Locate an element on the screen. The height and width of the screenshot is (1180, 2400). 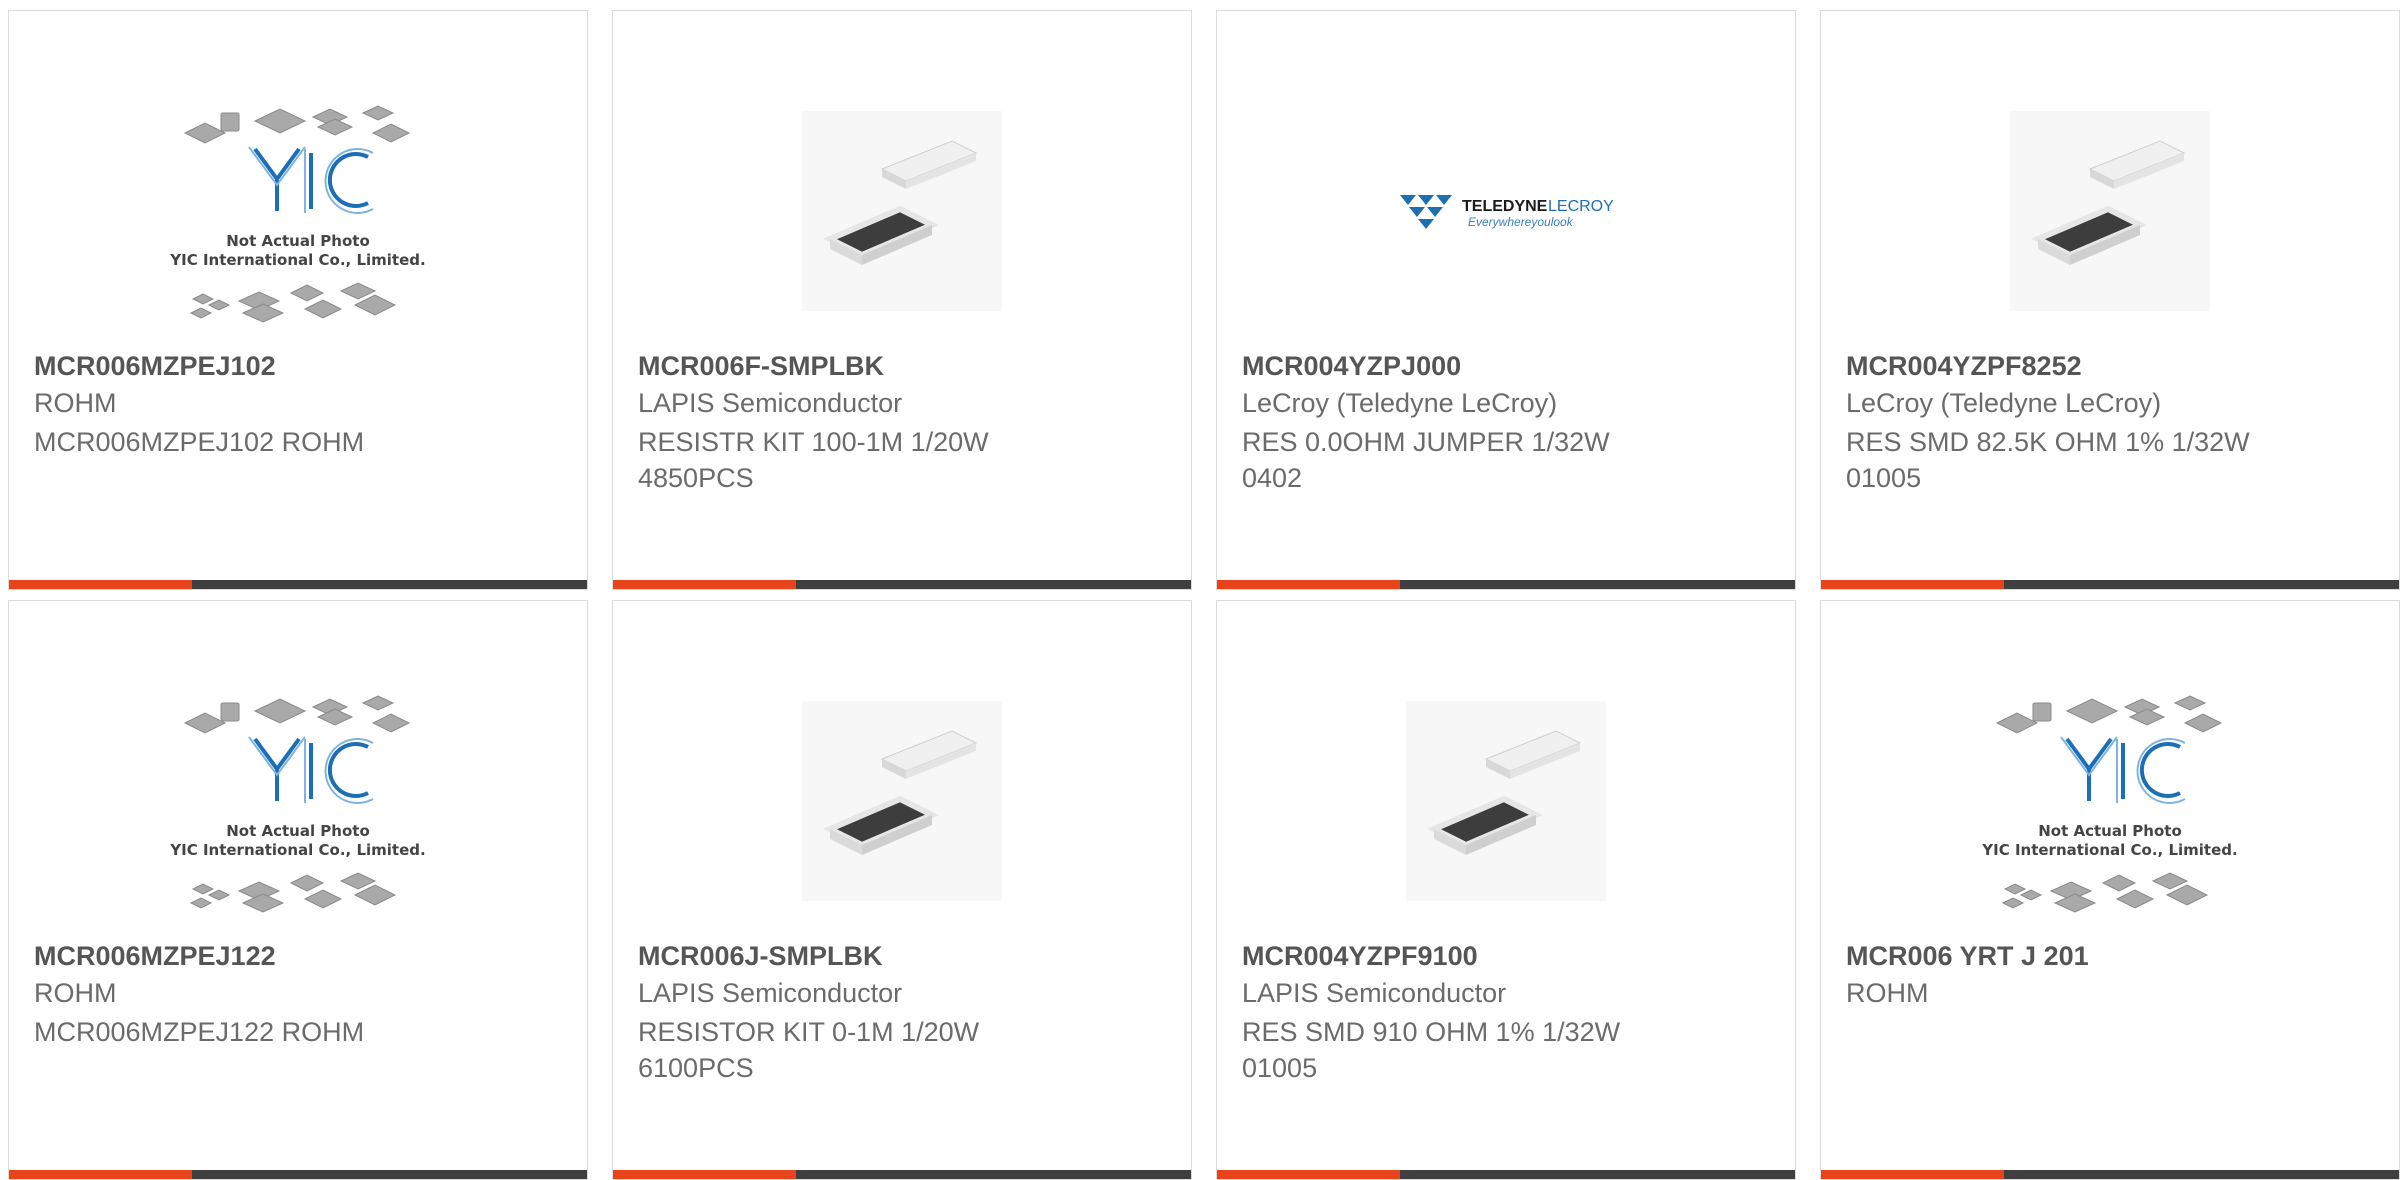
teledyne-logo-icon: TELEDYNE LECROY Everywhereyoulook is located at coordinates (1507, 212).